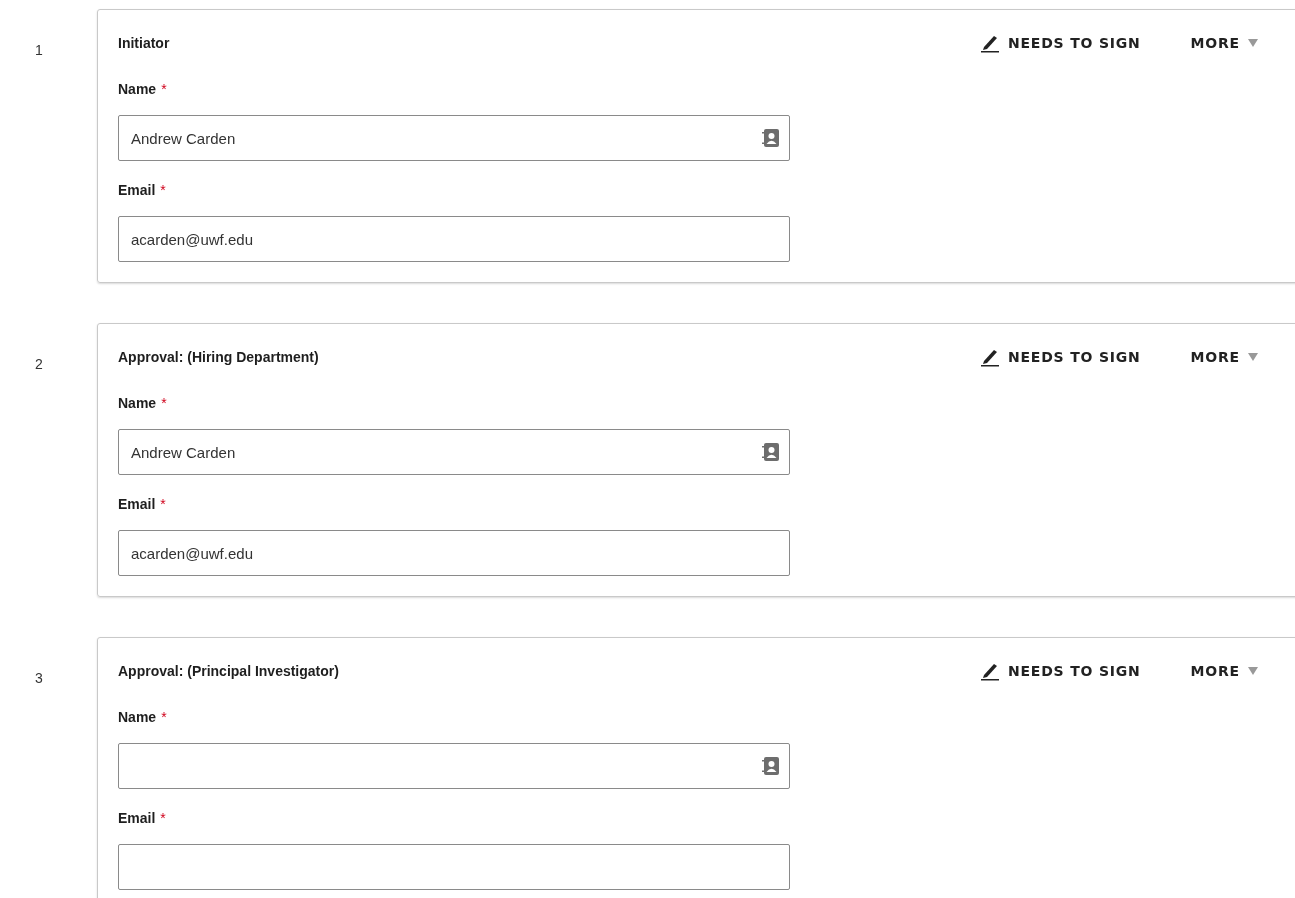  Describe the element at coordinates (454, 766) in the screenshot. I see `name-field` at that location.